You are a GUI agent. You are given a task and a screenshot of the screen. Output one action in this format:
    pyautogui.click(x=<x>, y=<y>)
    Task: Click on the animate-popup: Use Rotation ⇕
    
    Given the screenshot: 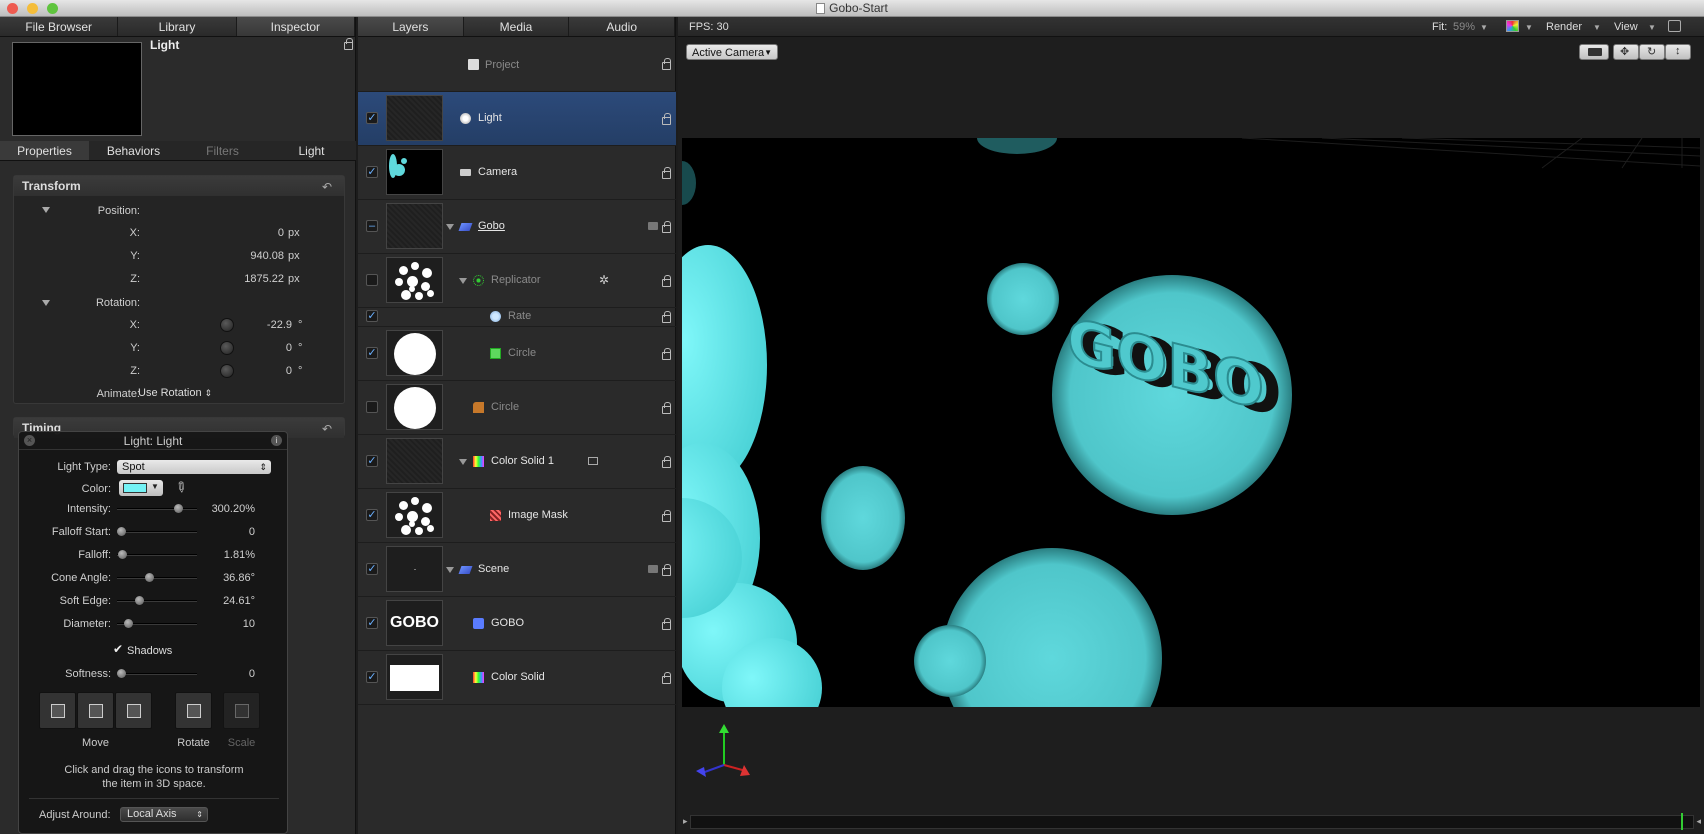 What is the action you would take?
    pyautogui.click(x=175, y=393)
    